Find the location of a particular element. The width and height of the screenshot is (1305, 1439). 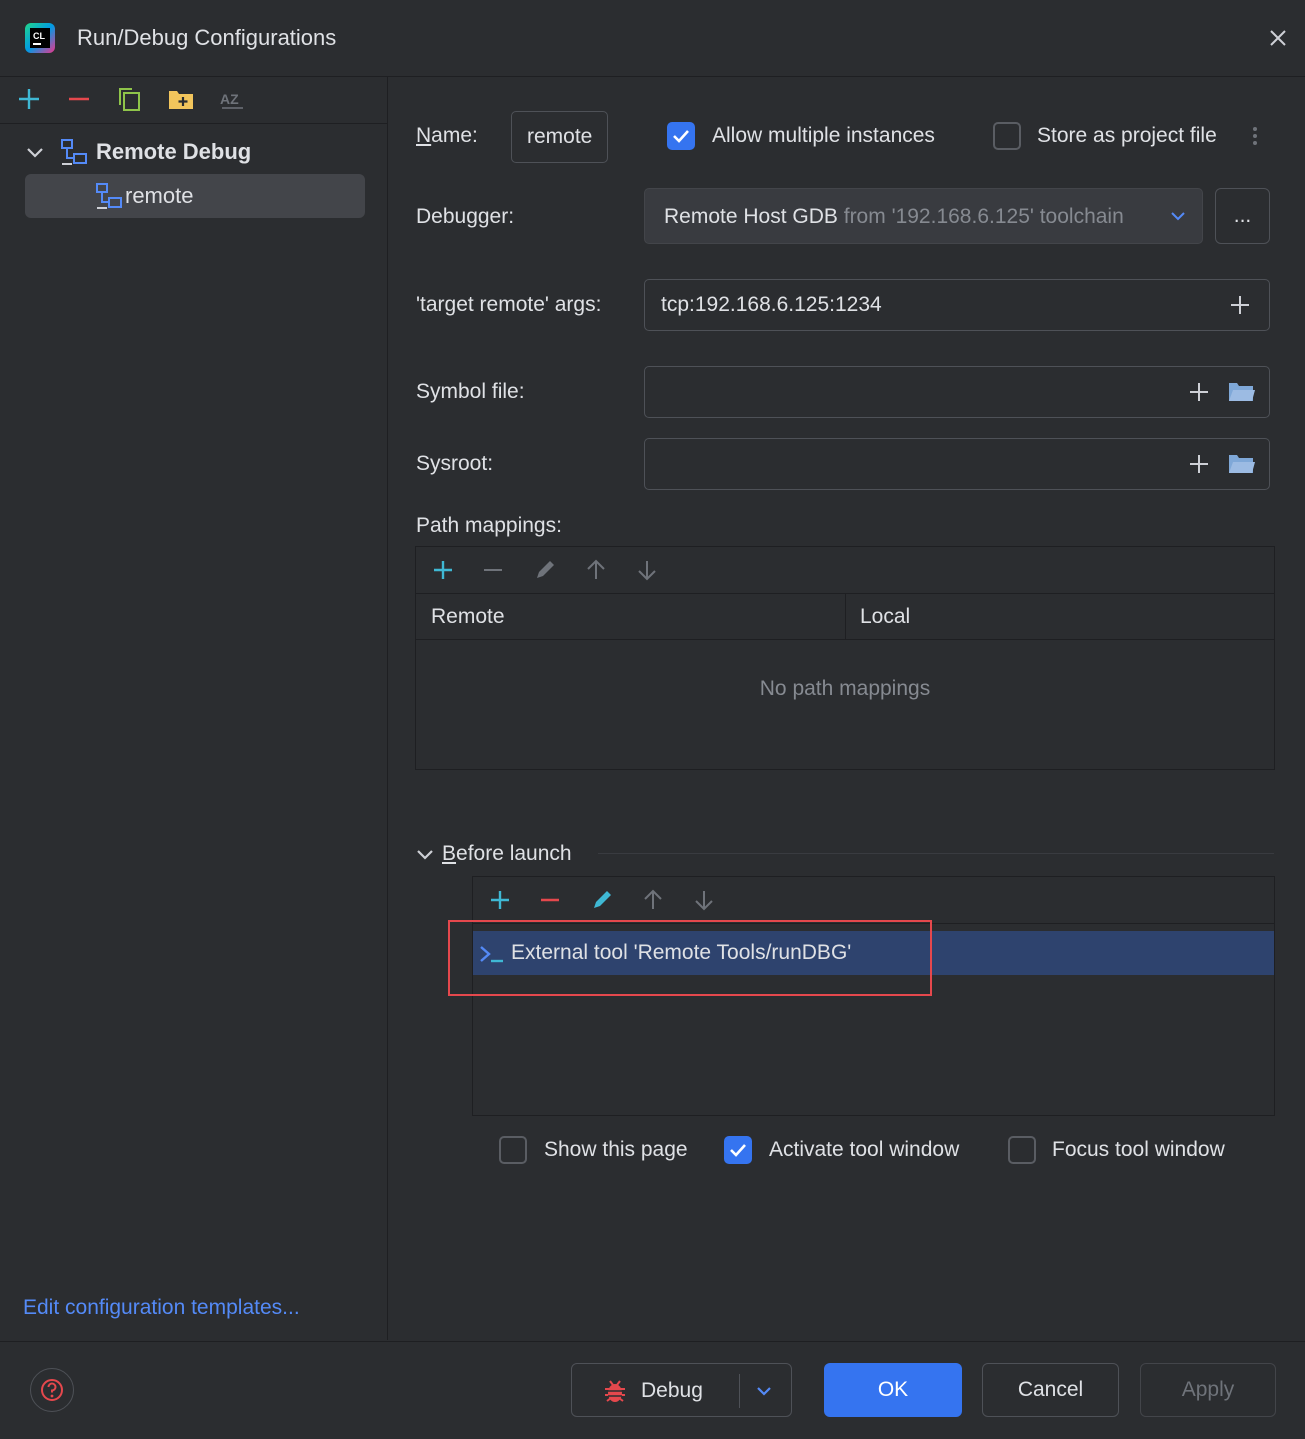

show-page-checkbox is located at coordinates (513, 1150).